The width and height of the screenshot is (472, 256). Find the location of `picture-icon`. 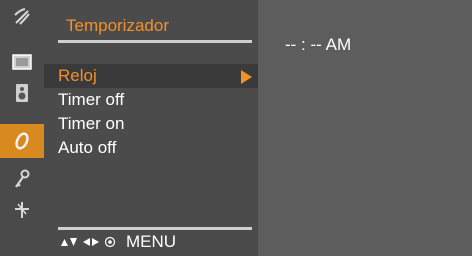

picture-icon is located at coordinates (22, 62).